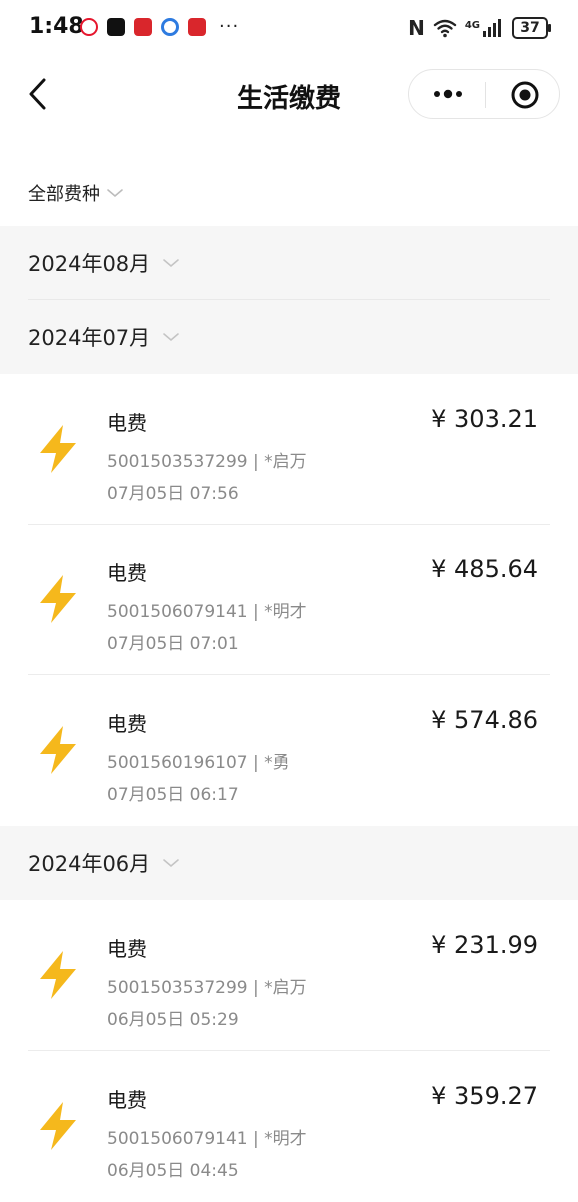  Describe the element at coordinates (472, 25) in the screenshot. I see `network-type: 4G` at that location.